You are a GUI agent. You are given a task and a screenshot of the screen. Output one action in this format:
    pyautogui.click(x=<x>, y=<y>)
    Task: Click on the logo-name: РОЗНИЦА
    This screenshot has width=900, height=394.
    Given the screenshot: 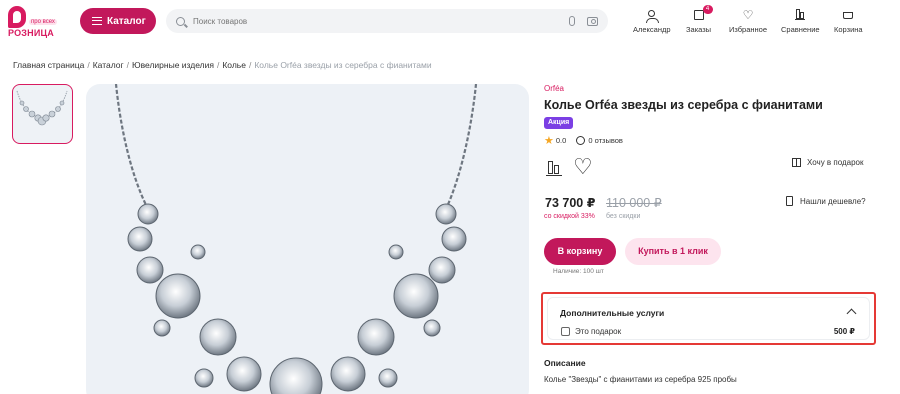 What is the action you would take?
    pyautogui.click(x=31, y=33)
    